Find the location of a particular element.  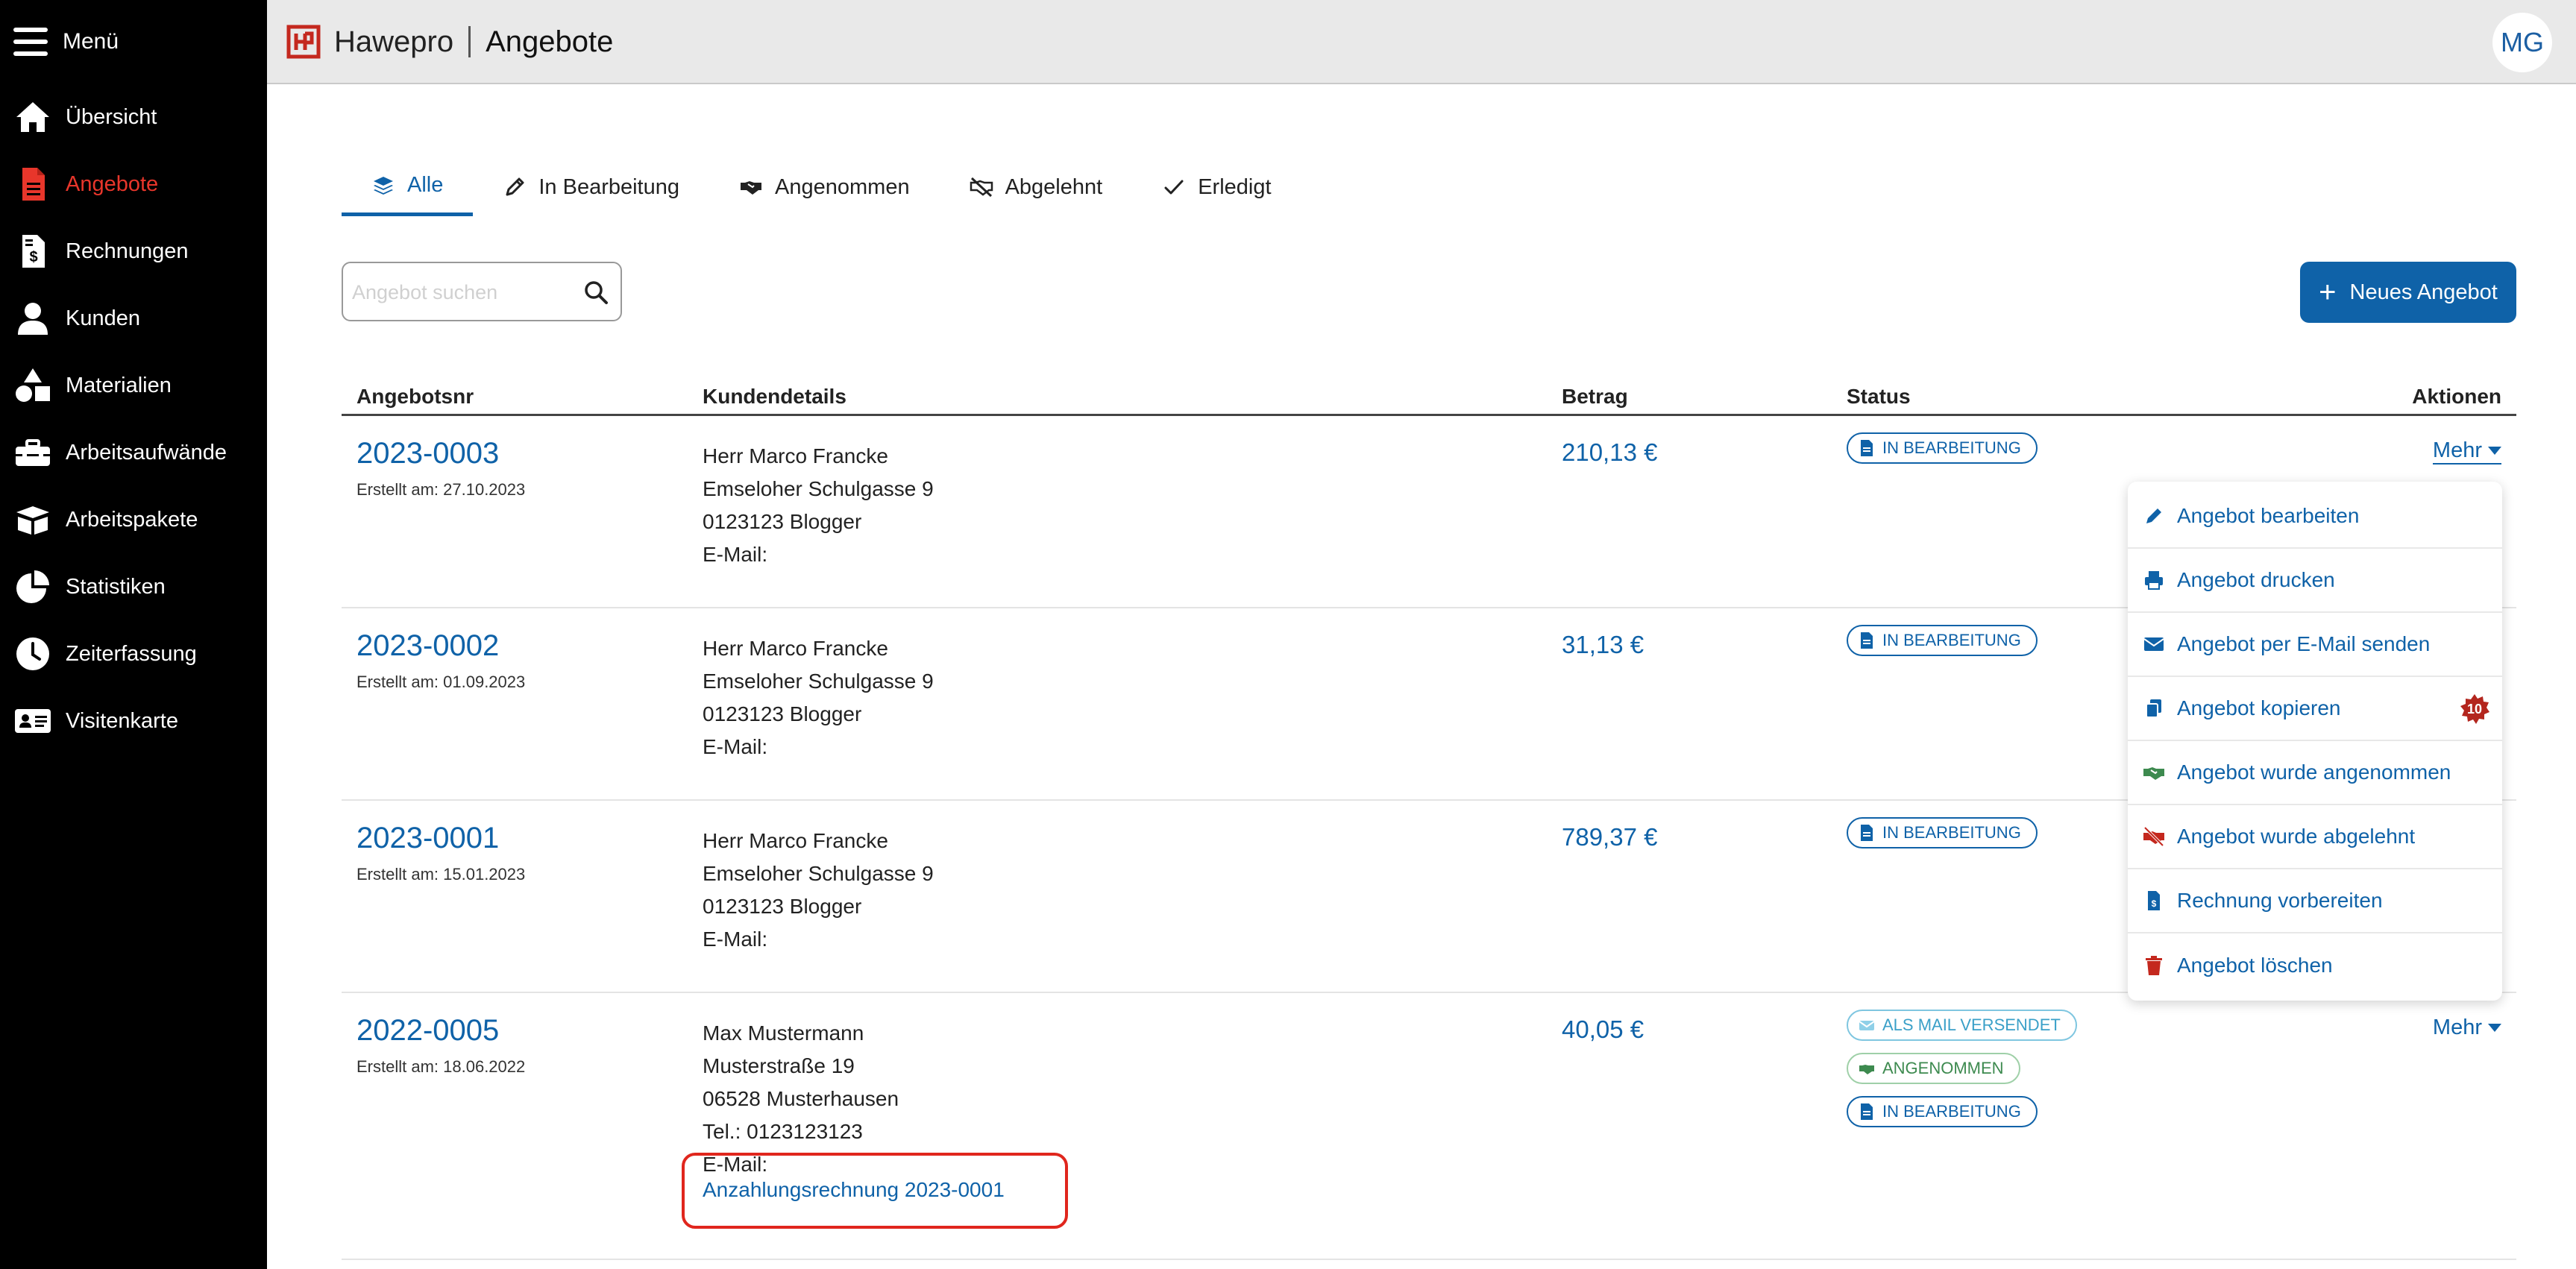

file-icon is located at coordinates (1867, 640).